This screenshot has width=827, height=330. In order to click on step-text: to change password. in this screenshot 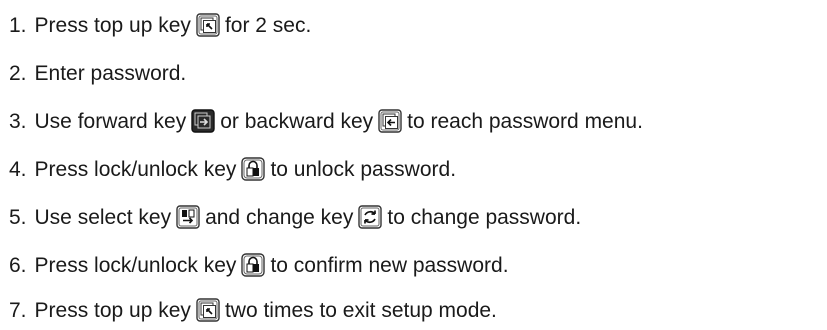, I will do `click(484, 217)`.